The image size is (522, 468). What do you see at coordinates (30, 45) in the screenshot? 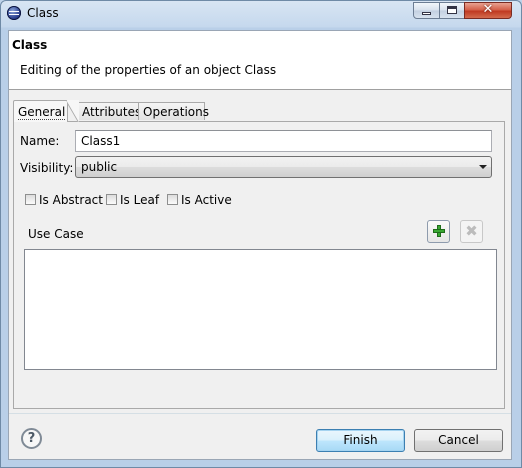
I see `header-title: Class` at bounding box center [30, 45].